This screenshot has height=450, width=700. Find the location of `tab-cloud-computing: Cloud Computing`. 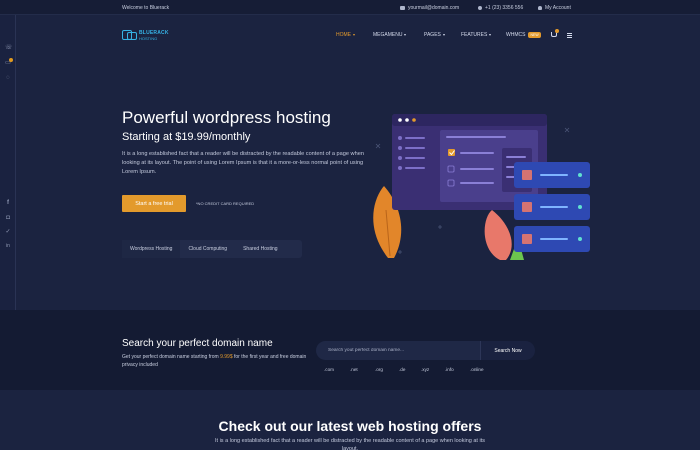

tab-cloud-computing: Cloud Computing is located at coordinates (207, 249).